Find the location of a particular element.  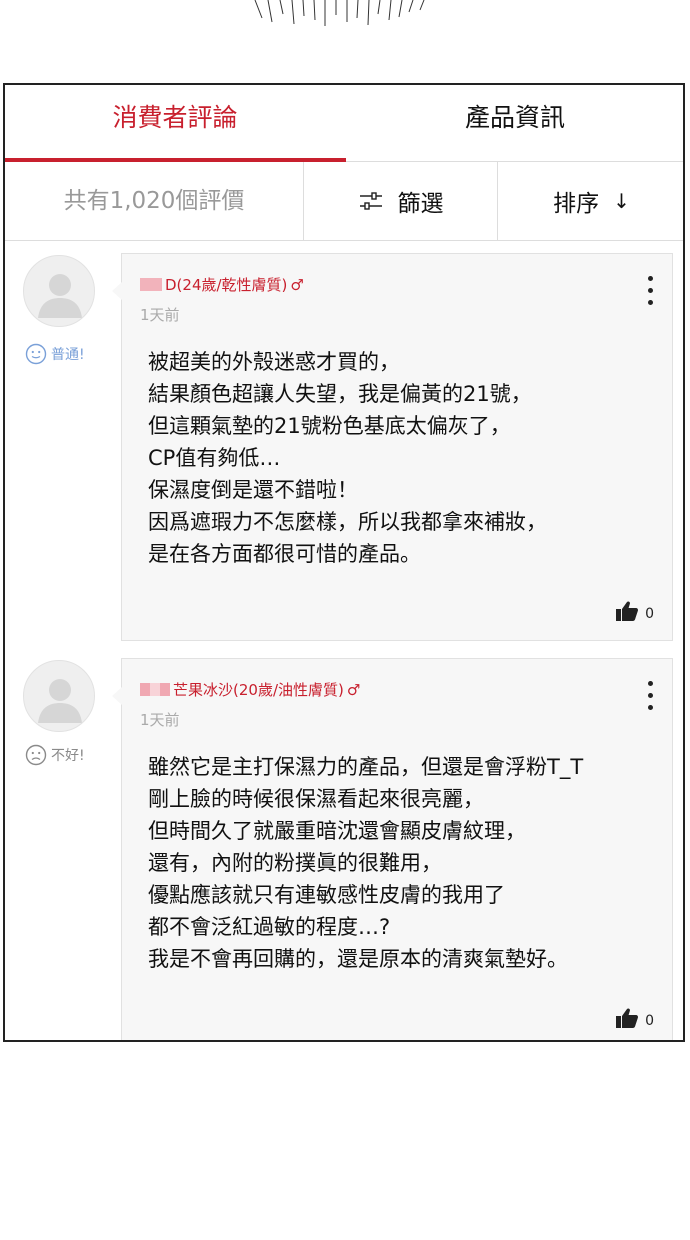

reviewer-name: 芒果冰沙(20歲/油性膚質) is located at coordinates (258, 690).